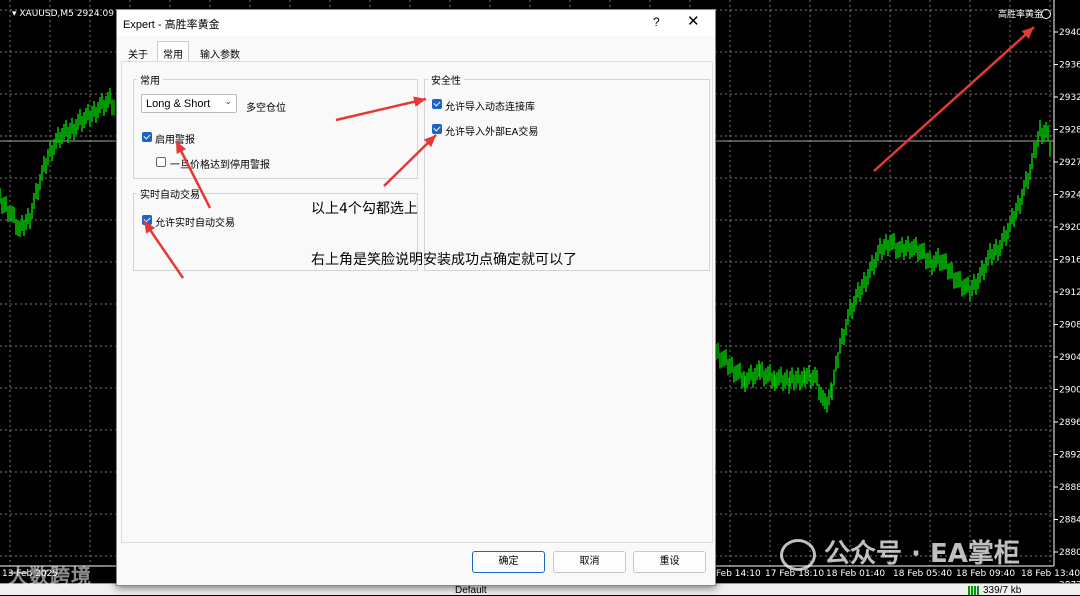  I want to click on watermark-right-text: 公众号 · EA掌柜, so click(922, 554).